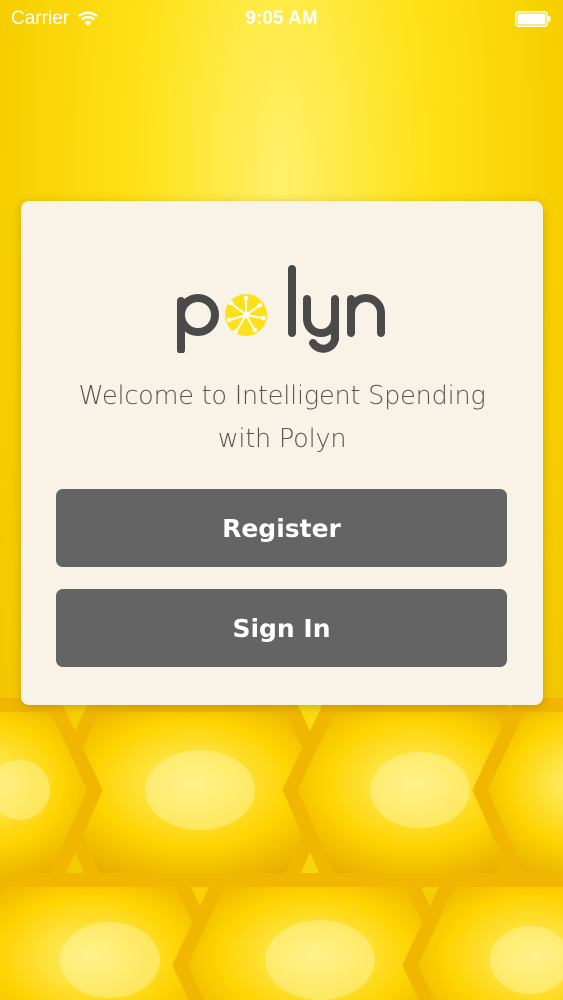  What do you see at coordinates (246, 315) in the screenshot?
I see `pollen-icon` at bounding box center [246, 315].